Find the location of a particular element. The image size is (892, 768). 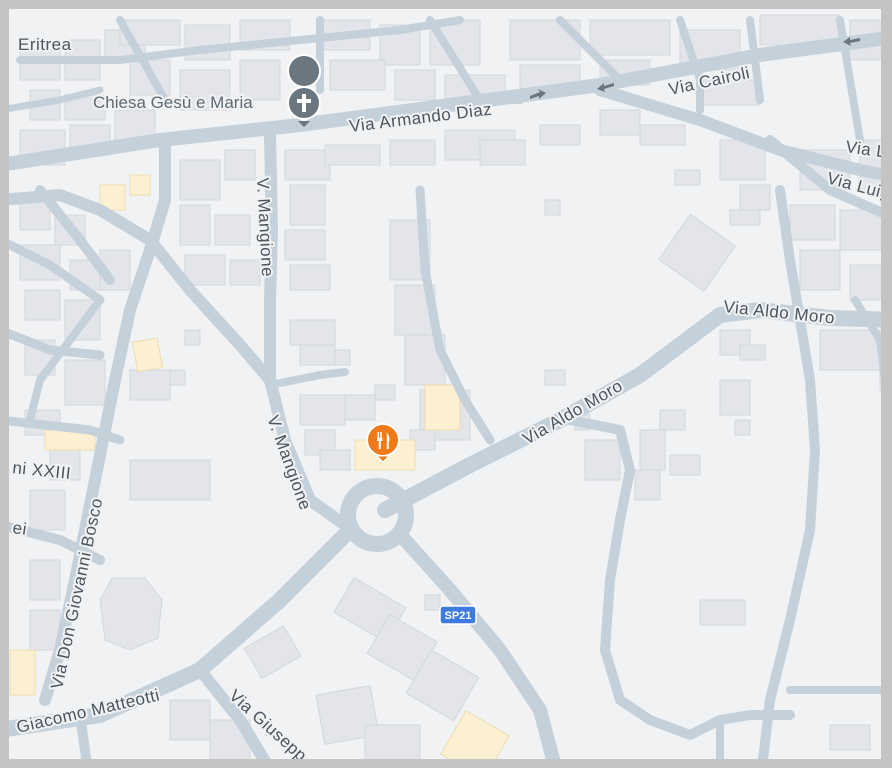

church-label: Chiesa Gesù e Maria is located at coordinates (173, 102).